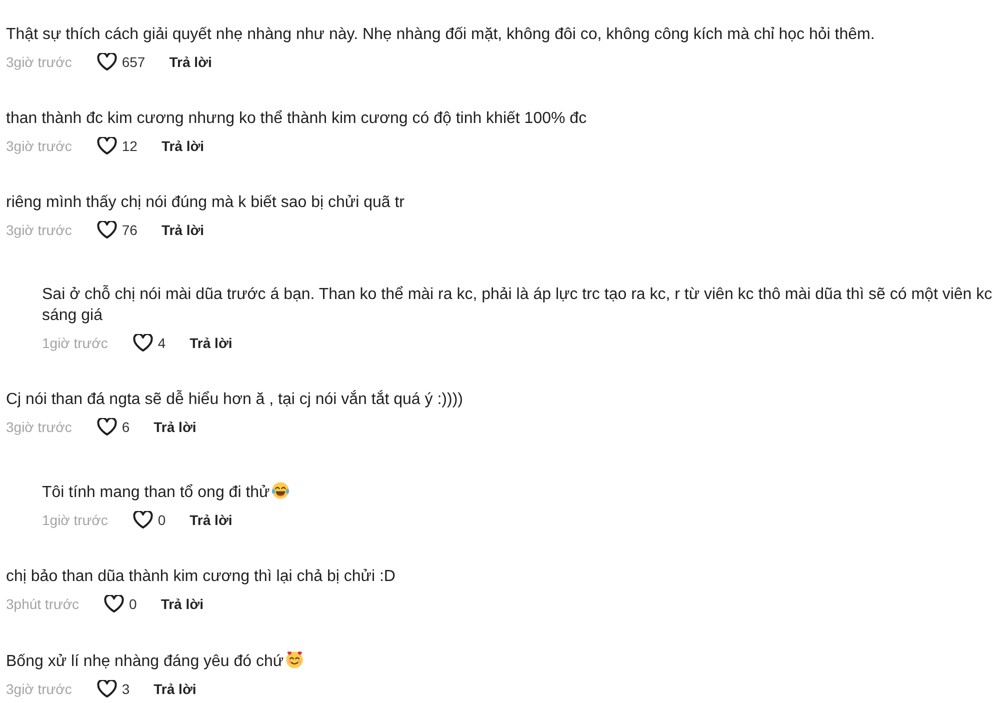 The width and height of the screenshot is (1000, 703). Describe the element at coordinates (126, 689) in the screenshot. I see `like-count: 3` at that location.